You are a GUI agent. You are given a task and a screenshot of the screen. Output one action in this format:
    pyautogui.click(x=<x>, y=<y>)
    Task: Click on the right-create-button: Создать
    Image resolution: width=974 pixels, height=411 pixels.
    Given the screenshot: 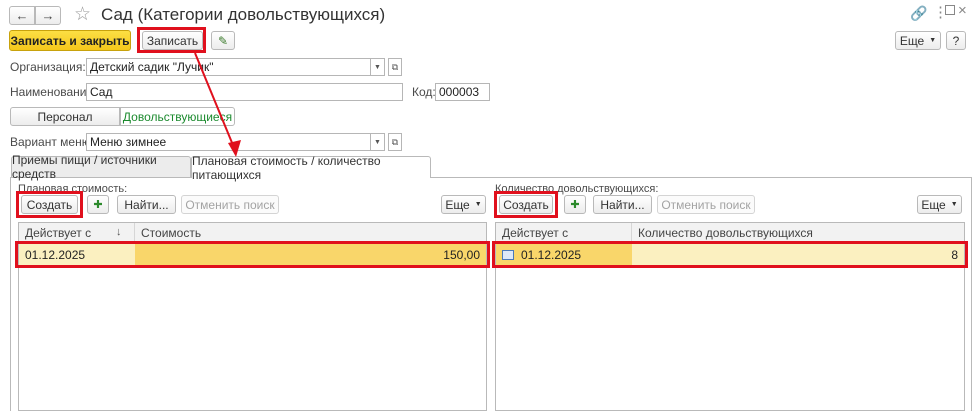 What is the action you would take?
    pyautogui.click(x=526, y=204)
    